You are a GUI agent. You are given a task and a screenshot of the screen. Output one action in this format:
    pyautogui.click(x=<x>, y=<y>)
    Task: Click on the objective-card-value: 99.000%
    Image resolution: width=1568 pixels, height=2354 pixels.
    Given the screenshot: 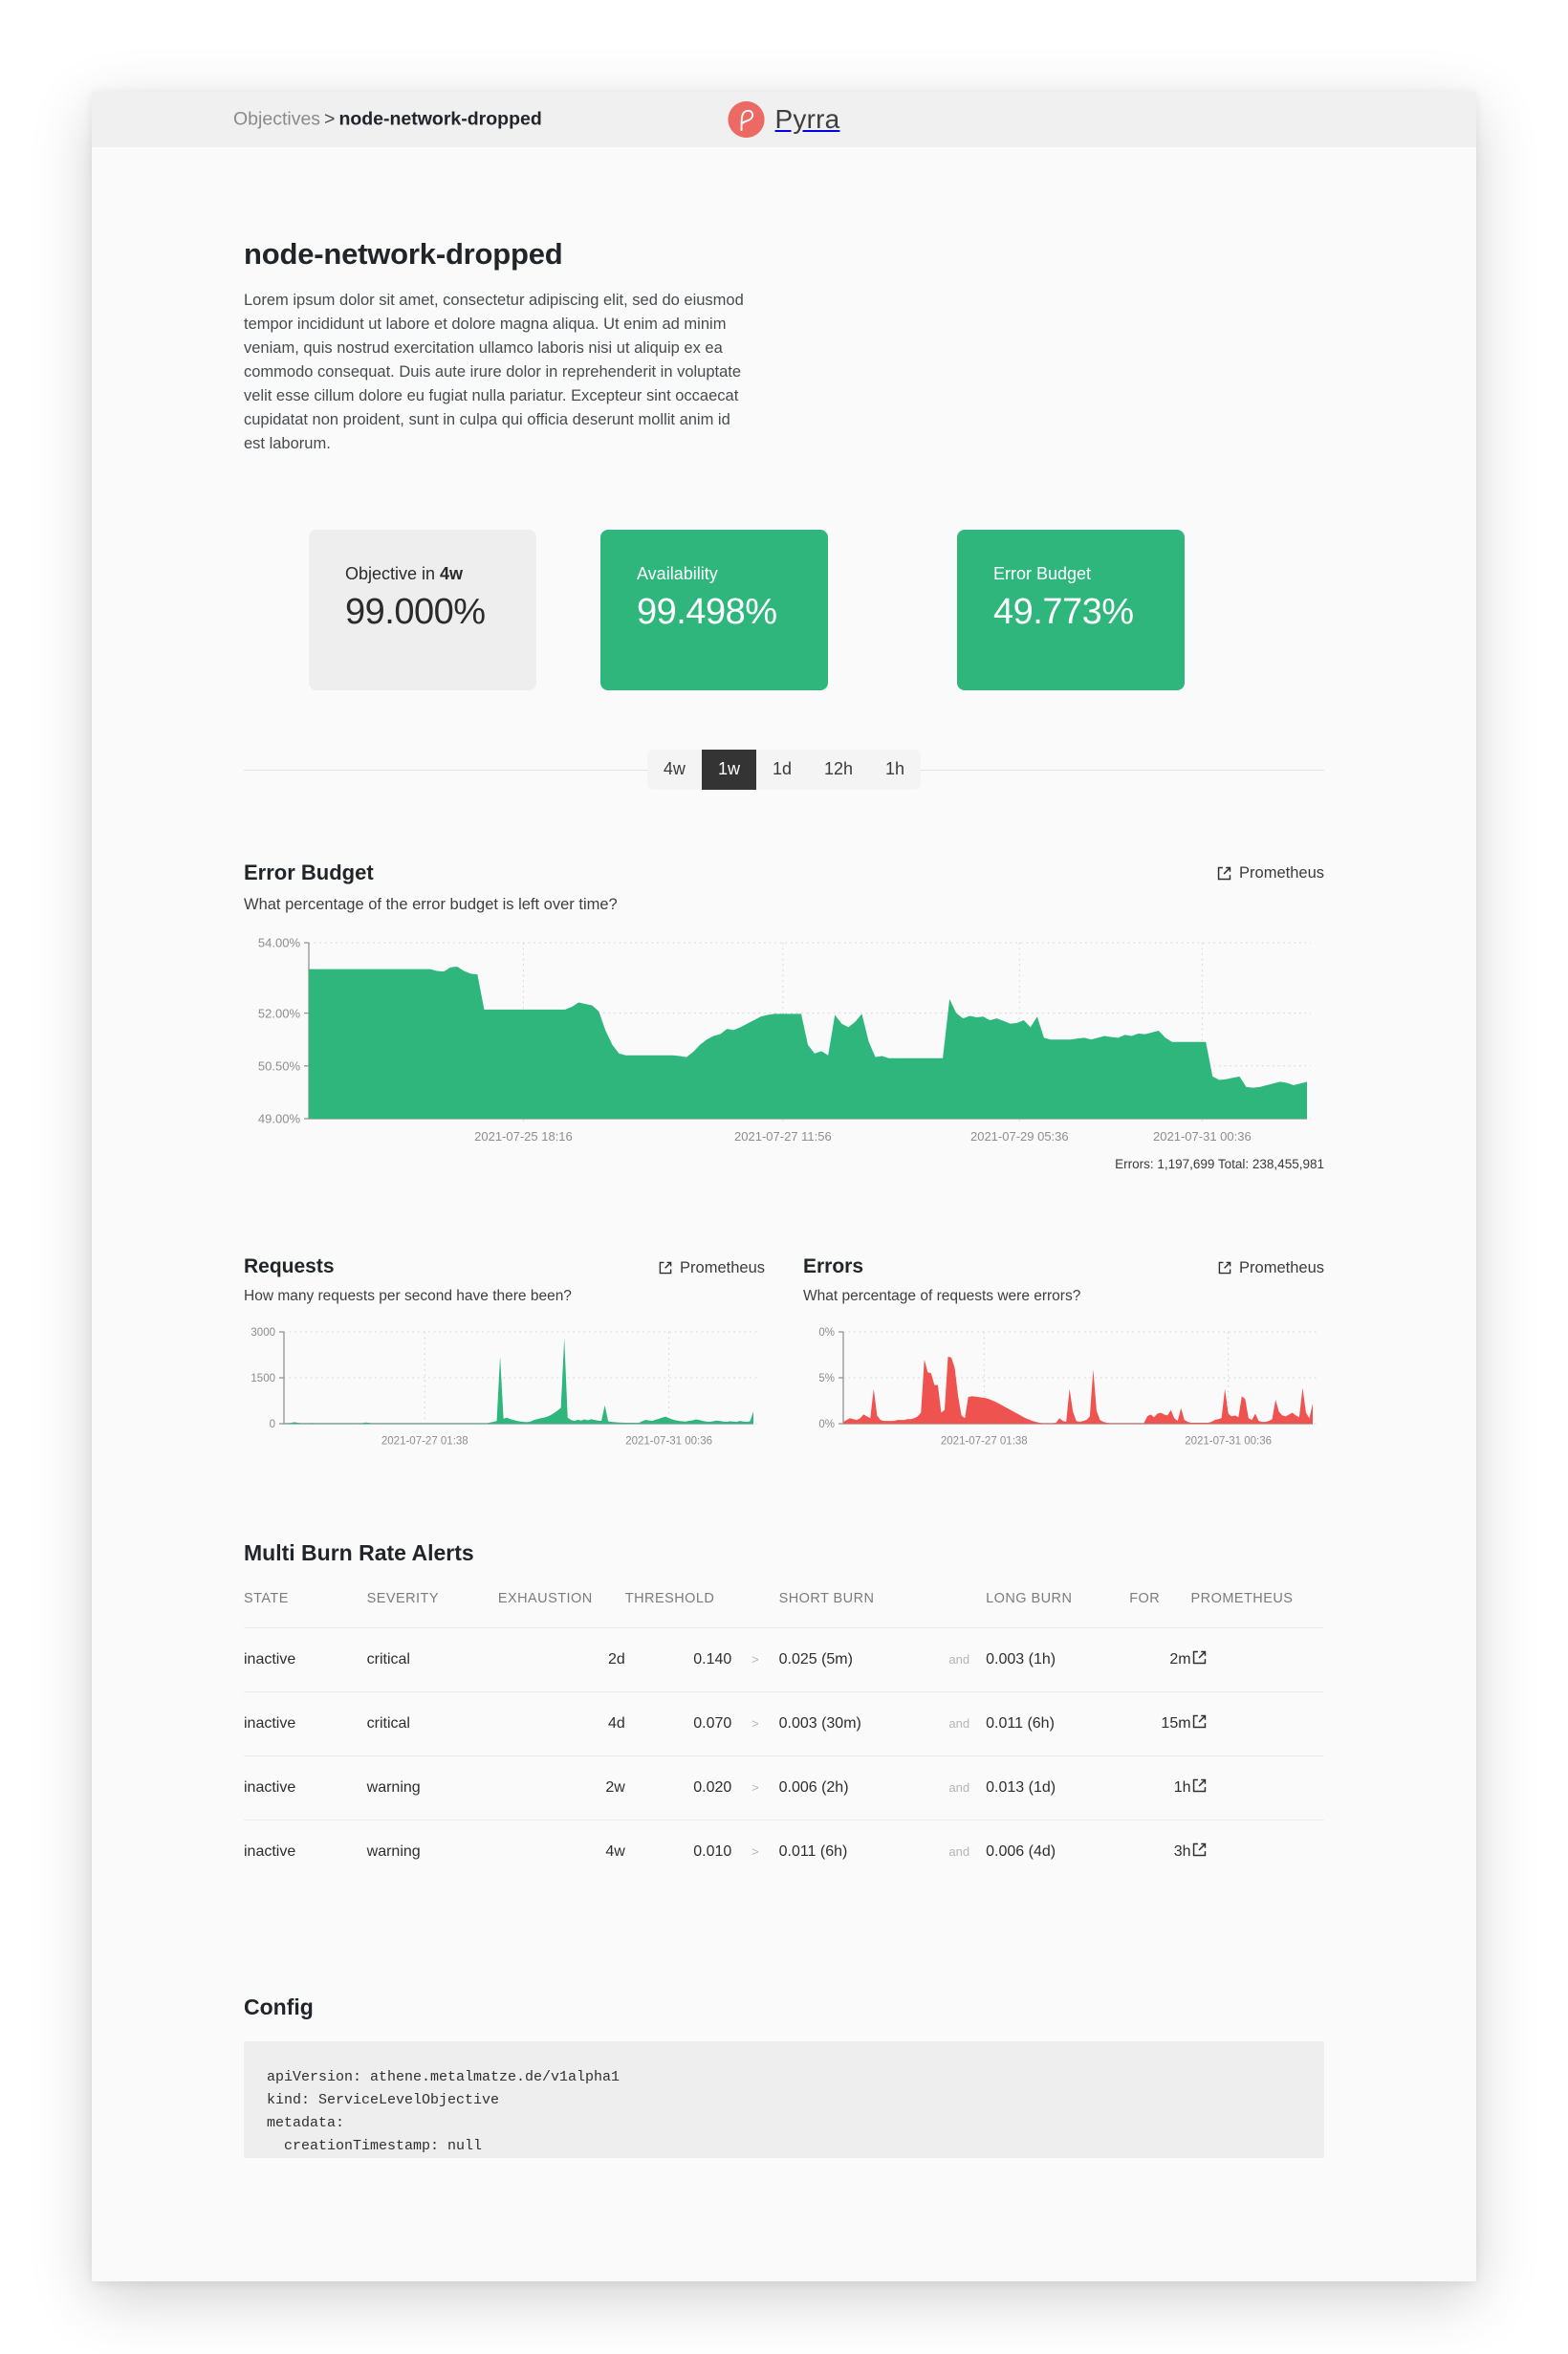 What is the action you would take?
    pyautogui.click(x=415, y=611)
    